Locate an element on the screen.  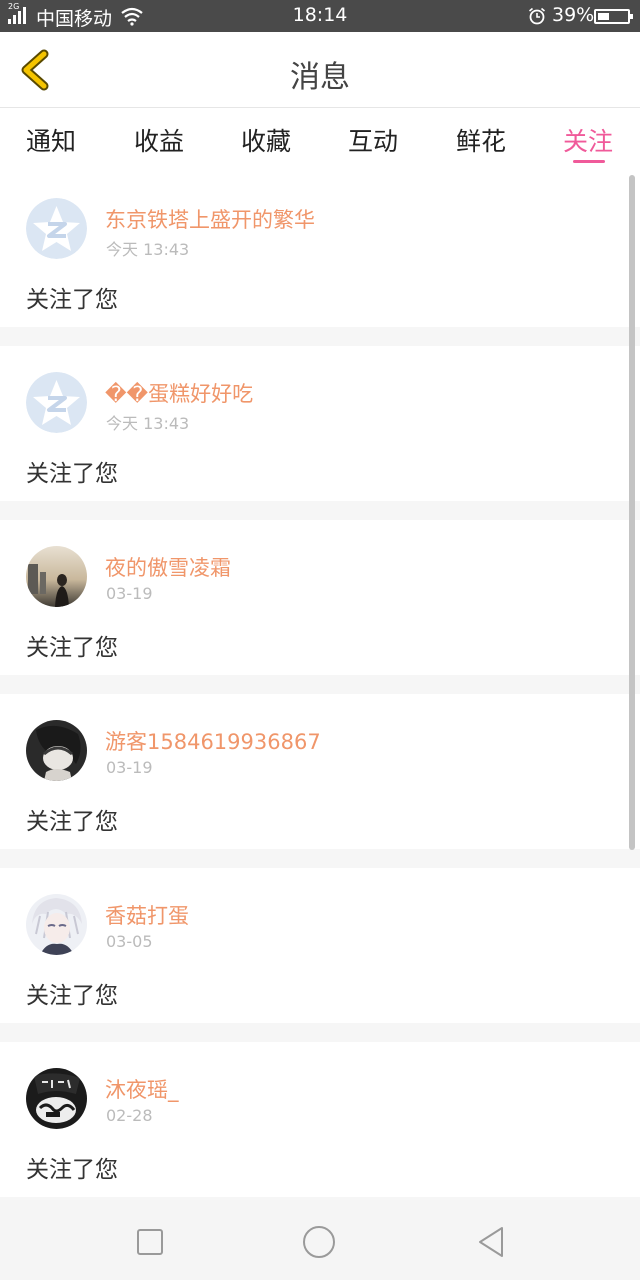
alarm-icon is located at coordinates (537, 16).